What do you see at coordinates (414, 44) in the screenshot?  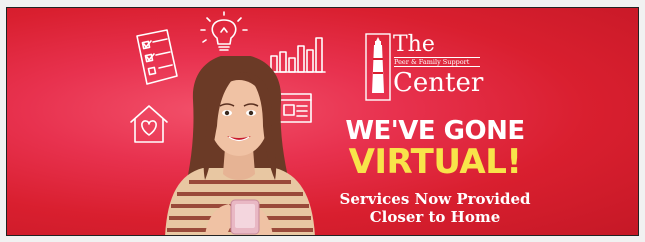 I see `logo-title-line1: The` at bounding box center [414, 44].